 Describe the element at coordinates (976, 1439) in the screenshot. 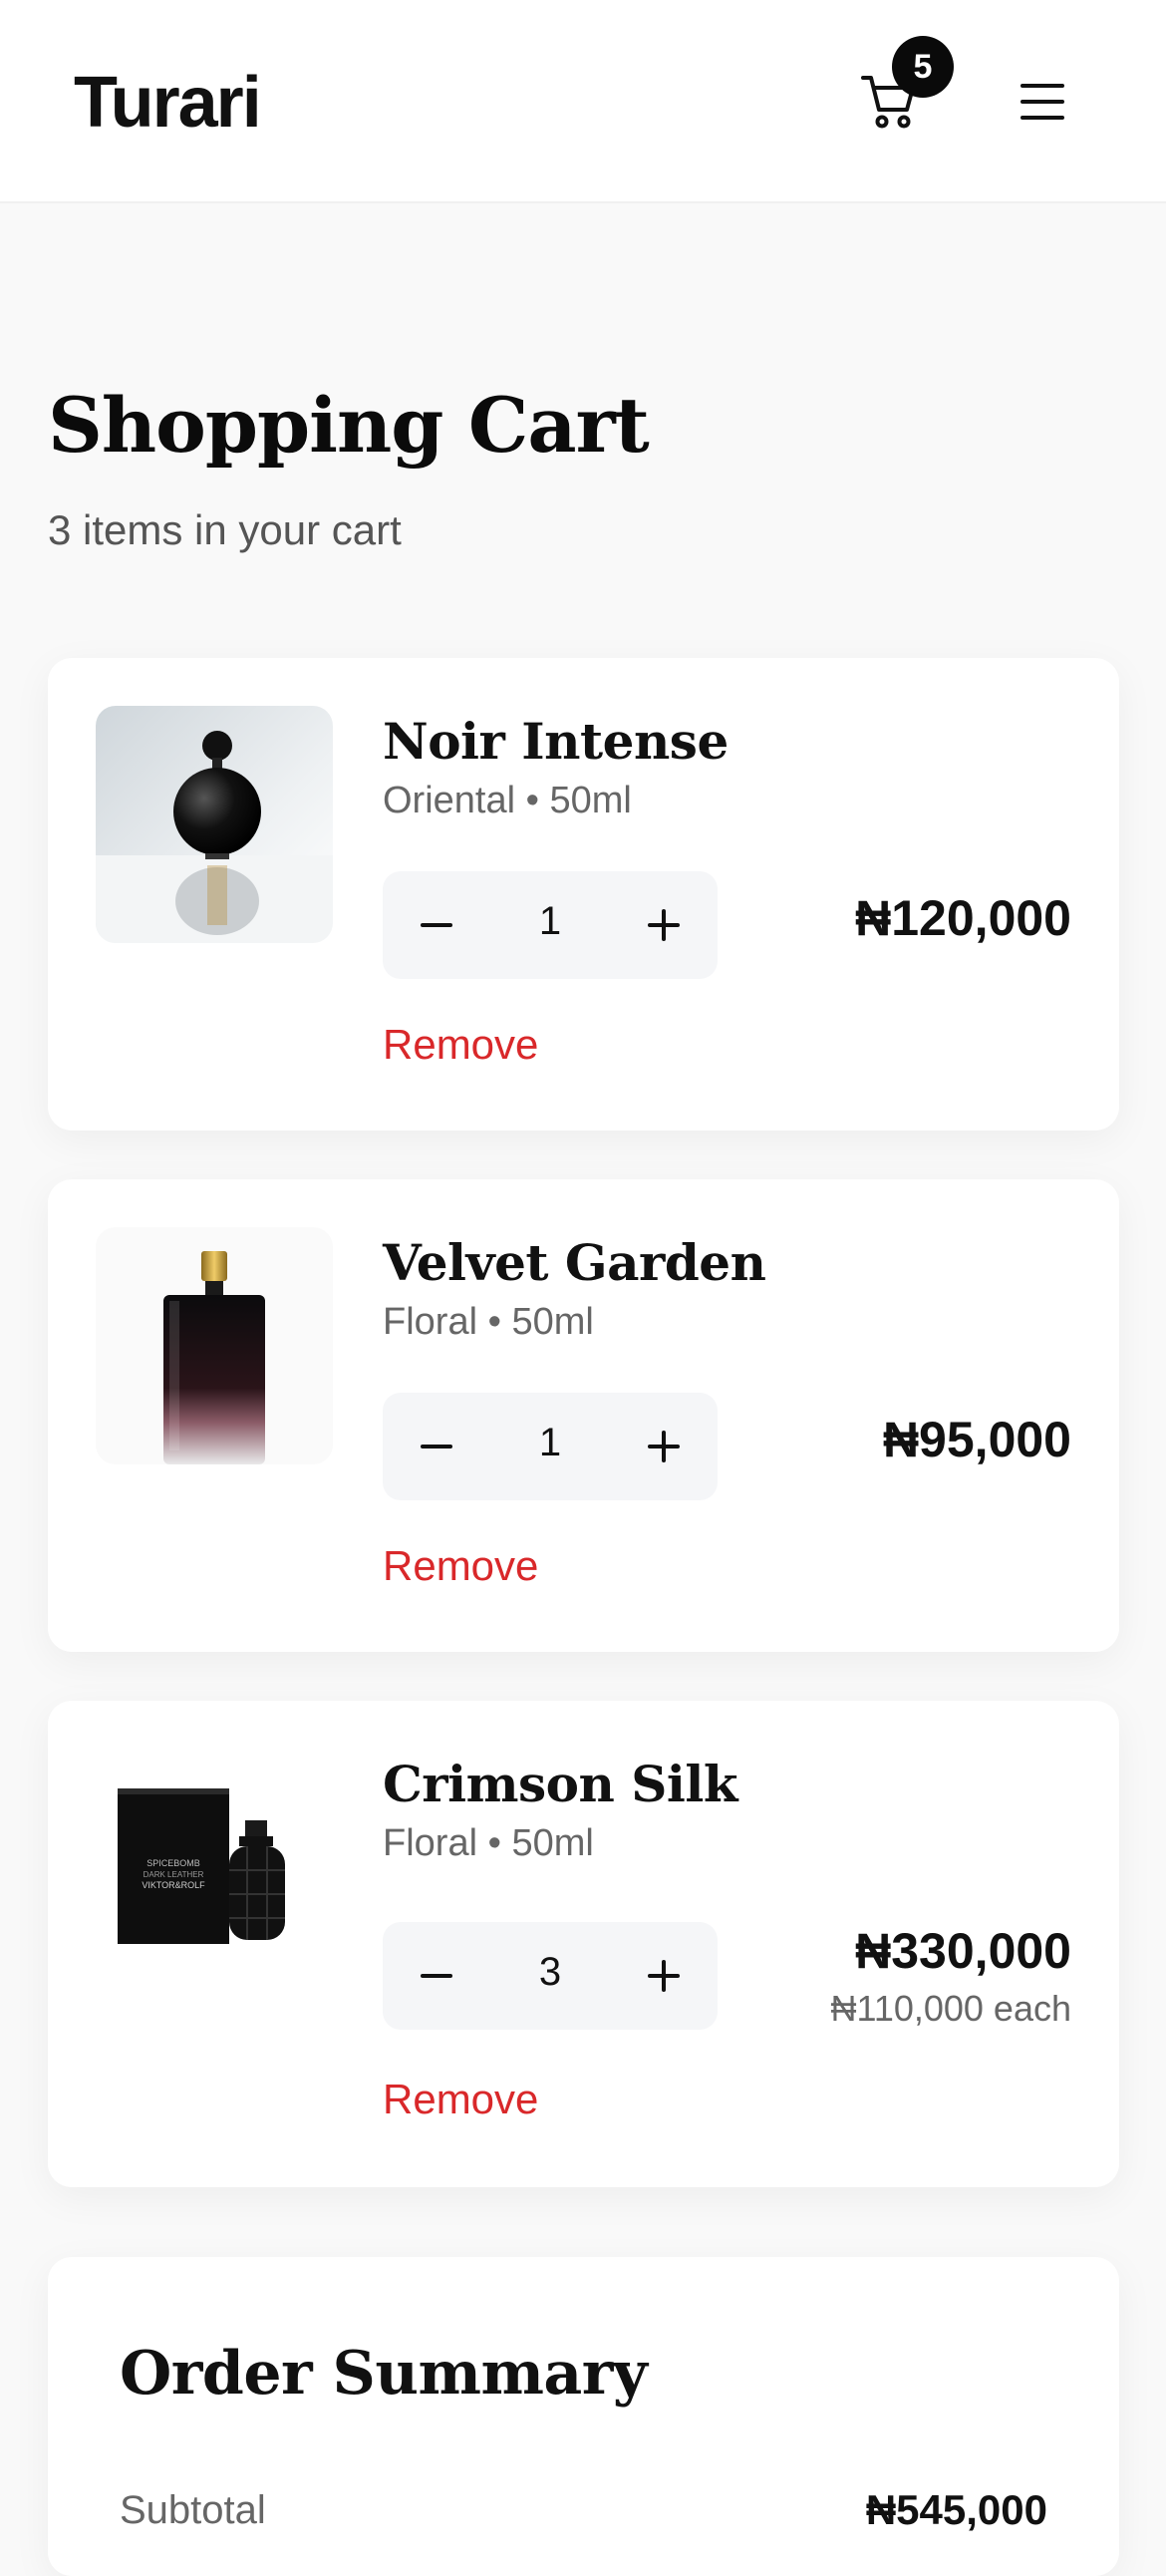

I see `line-total: ₦95,000` at that location.